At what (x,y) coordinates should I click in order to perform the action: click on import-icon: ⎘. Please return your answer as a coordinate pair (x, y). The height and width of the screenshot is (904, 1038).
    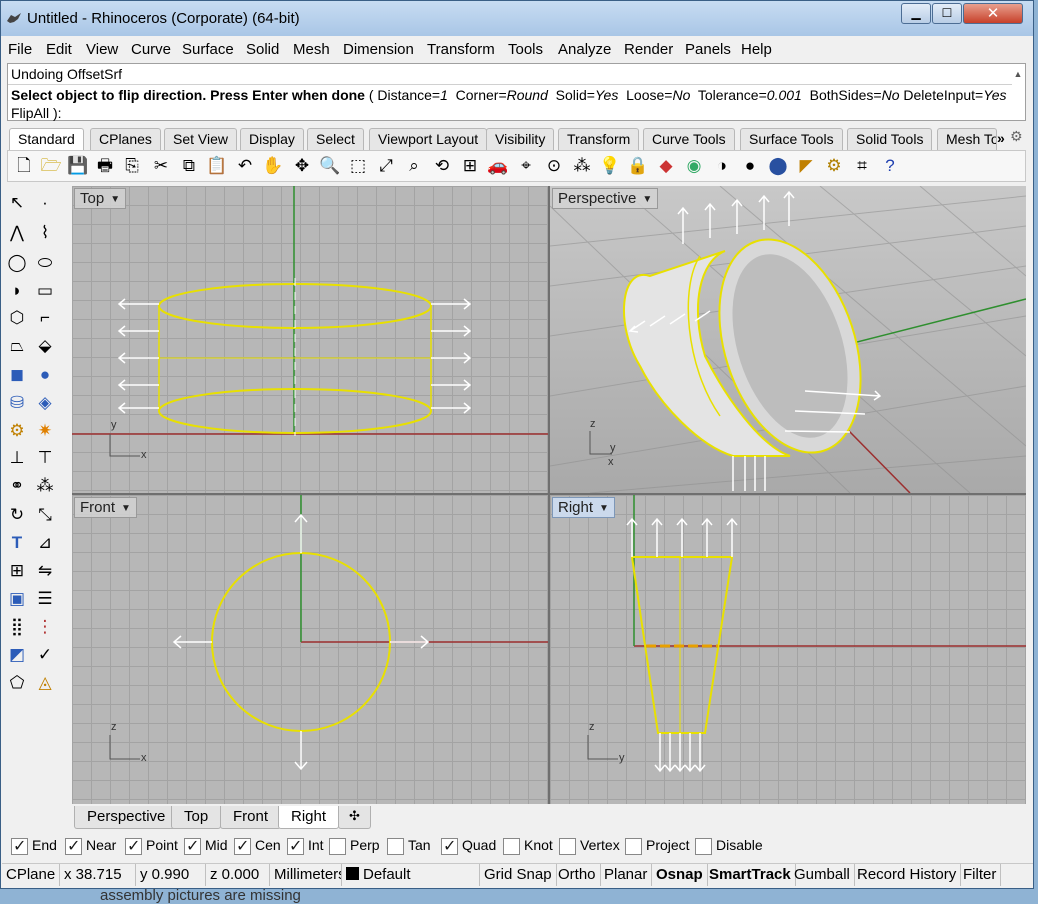
    Looking at the image, I should click on (132, 166).